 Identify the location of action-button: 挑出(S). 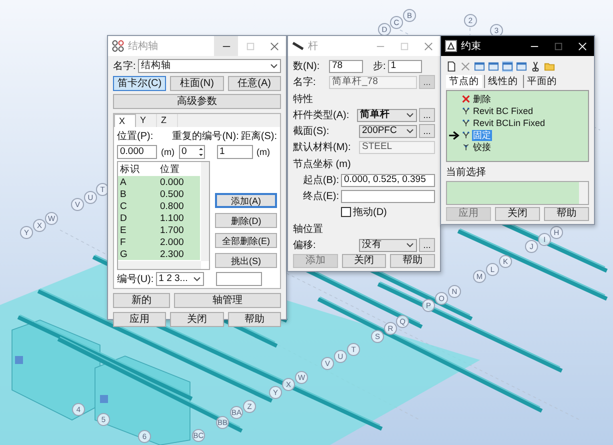
(246, 260).